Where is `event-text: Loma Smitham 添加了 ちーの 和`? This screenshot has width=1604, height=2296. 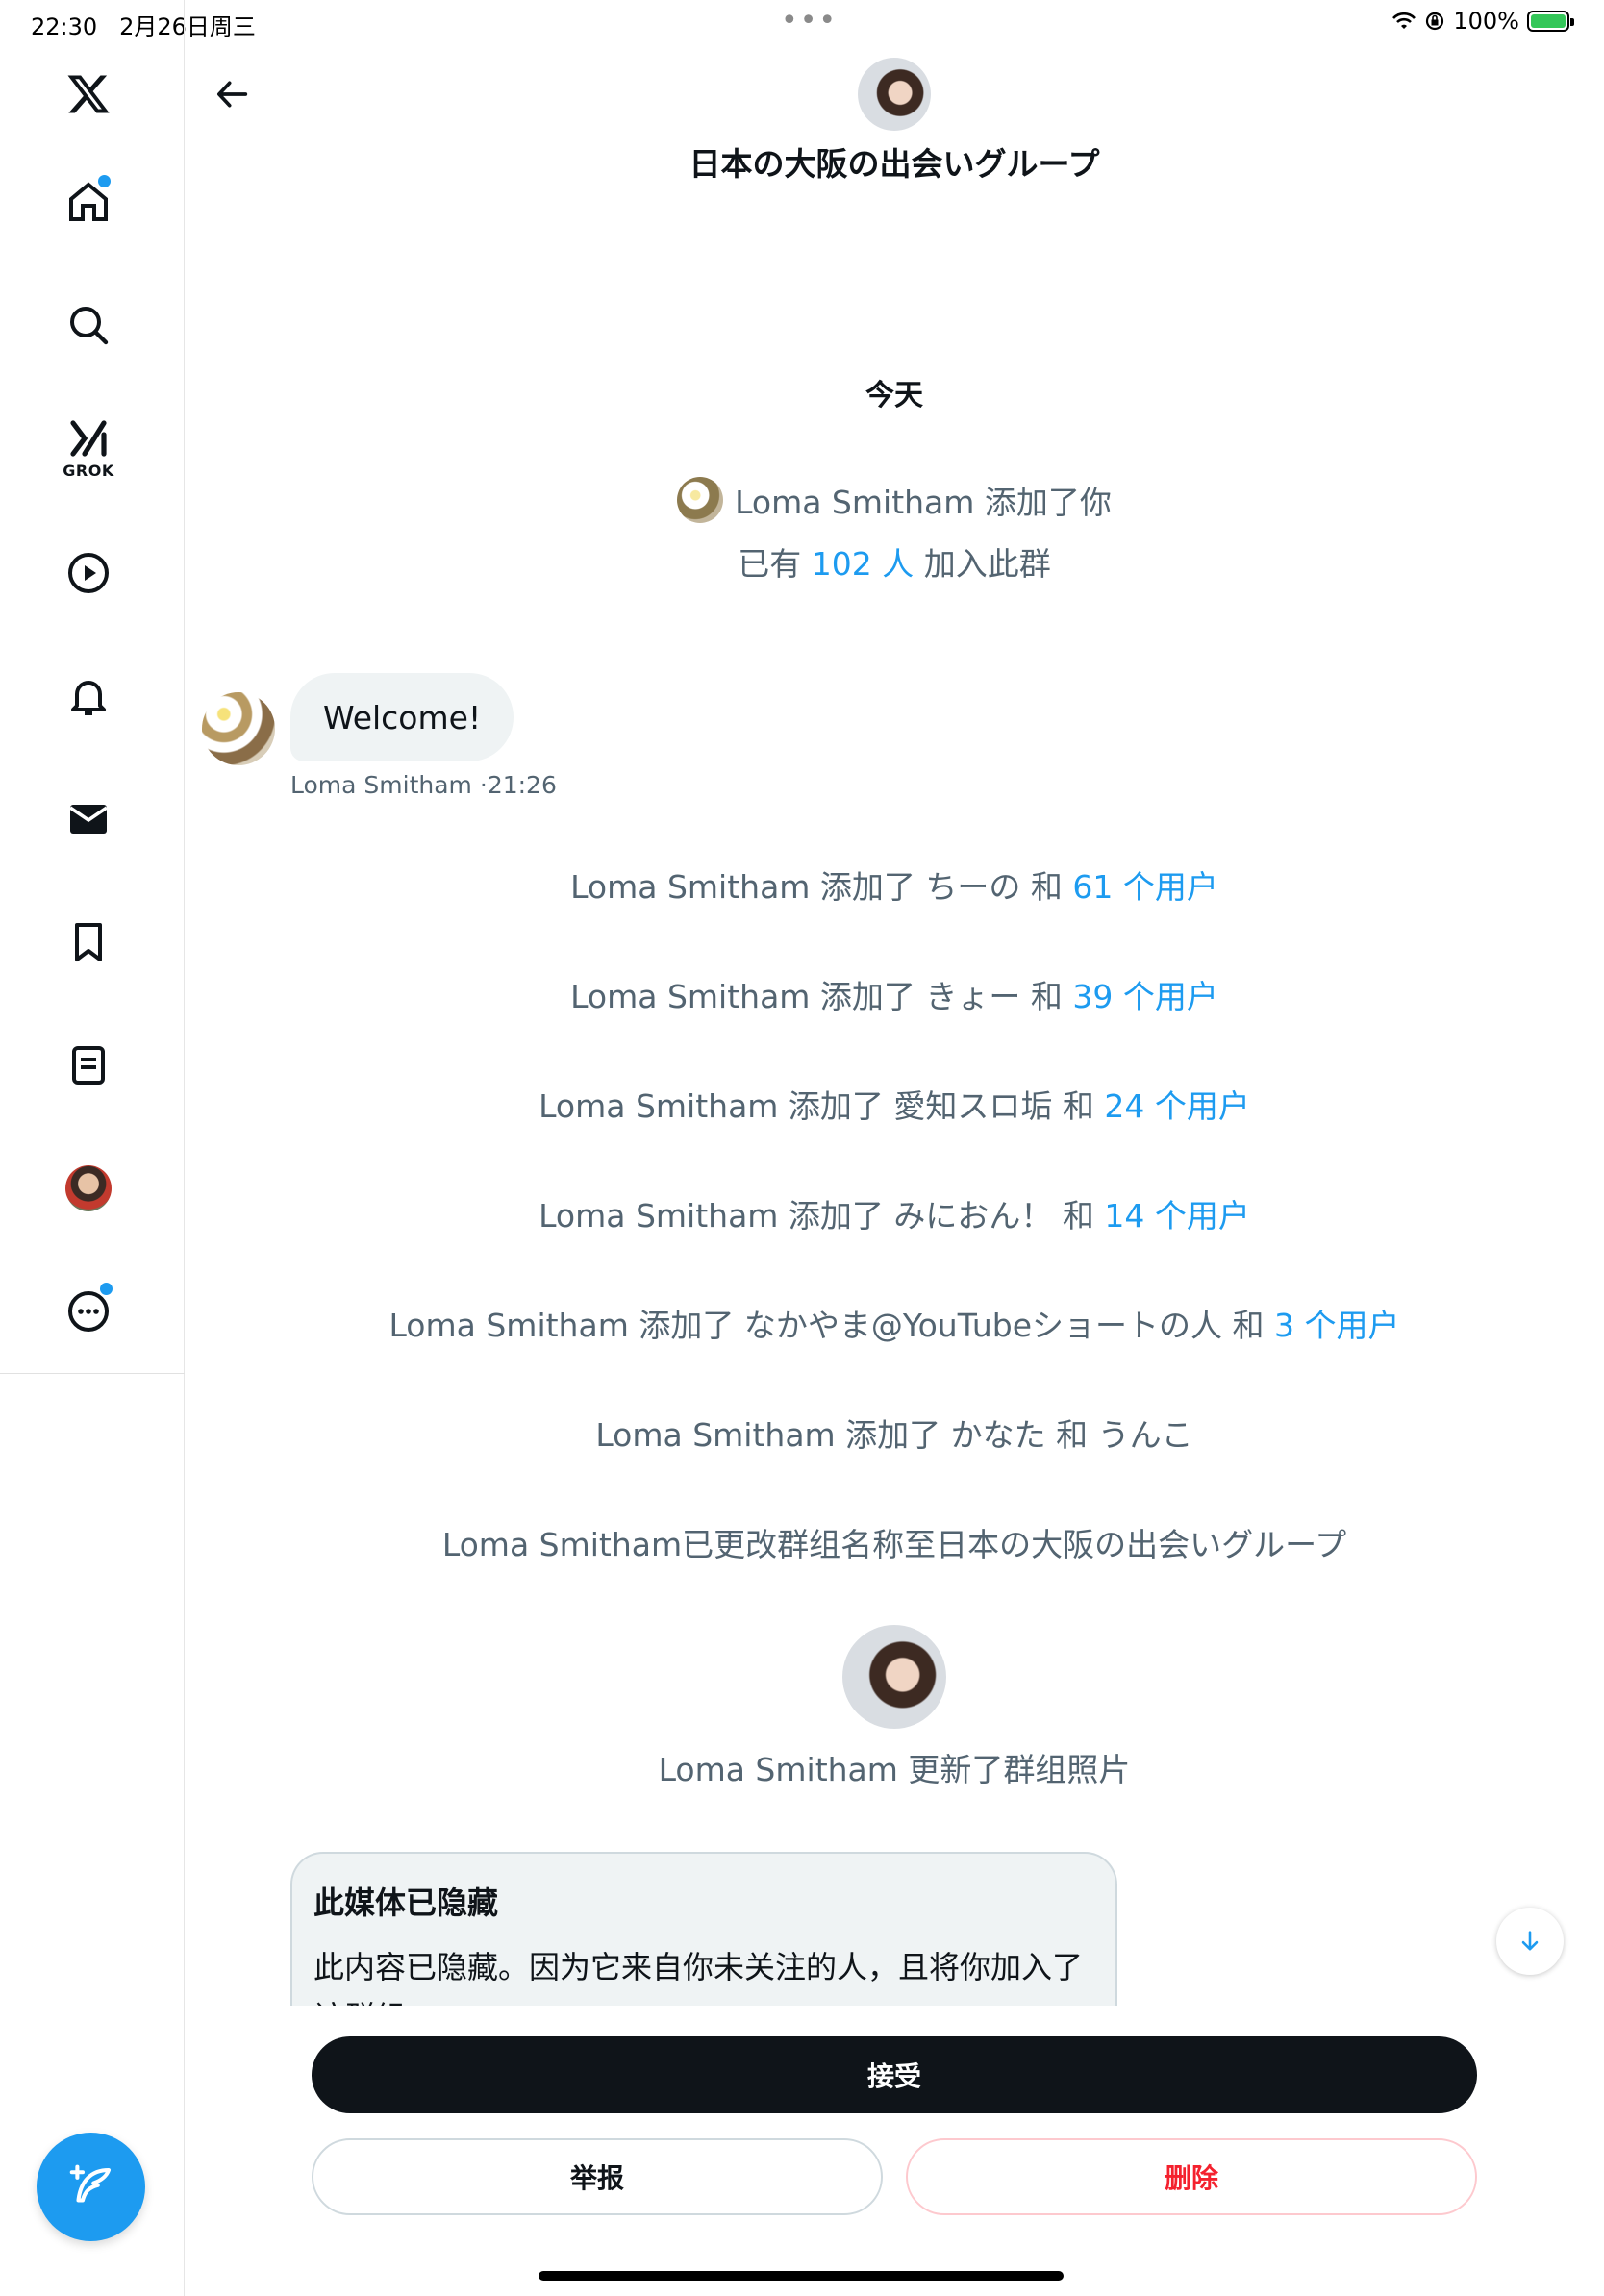
event-text: Loma Smitham 添加了 ちーの 和 is located at coordinates (816, 887).